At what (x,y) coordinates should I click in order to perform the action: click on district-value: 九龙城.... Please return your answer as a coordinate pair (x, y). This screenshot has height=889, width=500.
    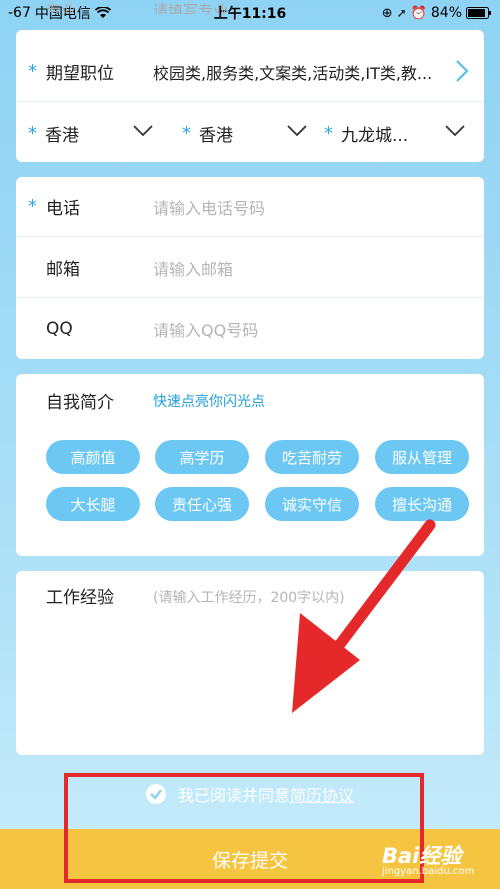
    Looking at the image, I should click on (375, 135).